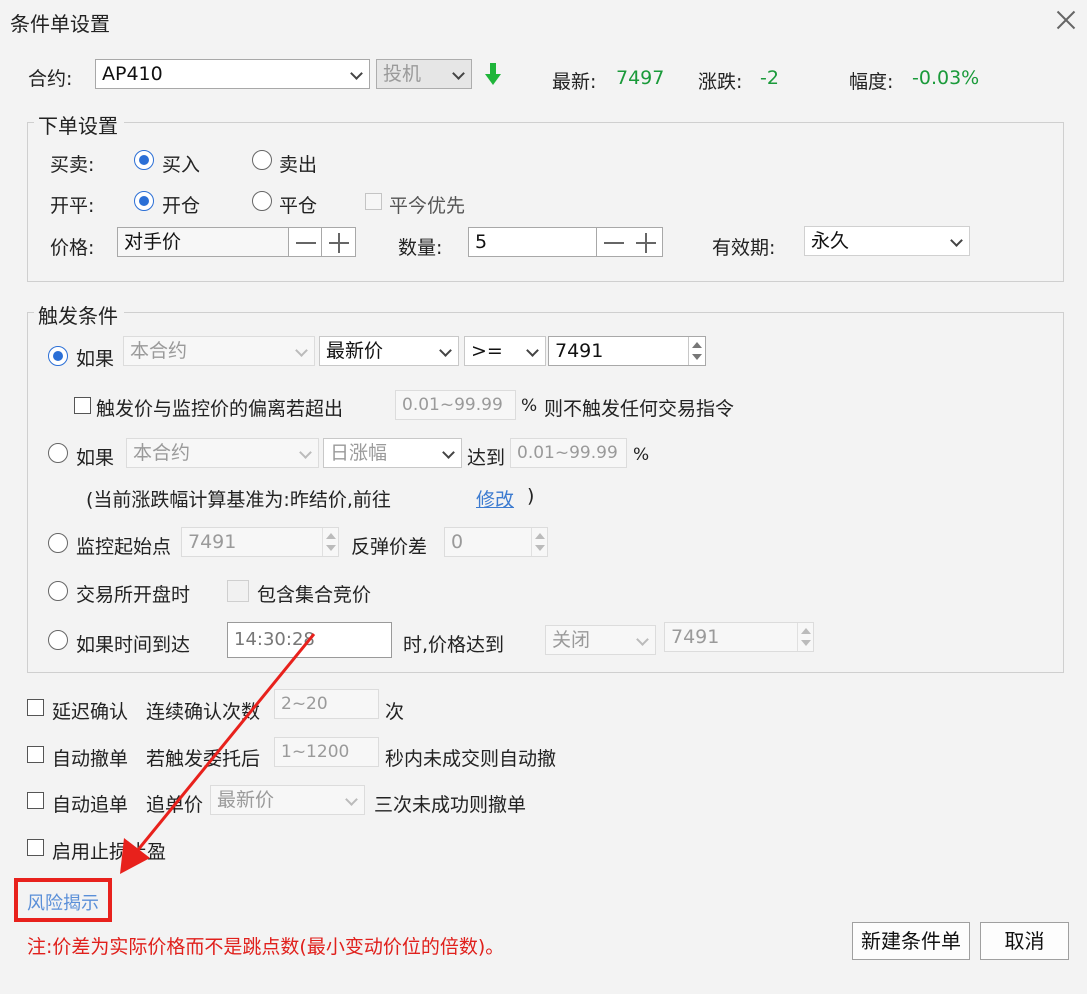 Image resolution: width=1087 pixels, height=994 pixels. What do you see at coordinates (1024, 941) in the screenshot?
I see `cancel-button: 取消` at bounding box center [1024, 941].